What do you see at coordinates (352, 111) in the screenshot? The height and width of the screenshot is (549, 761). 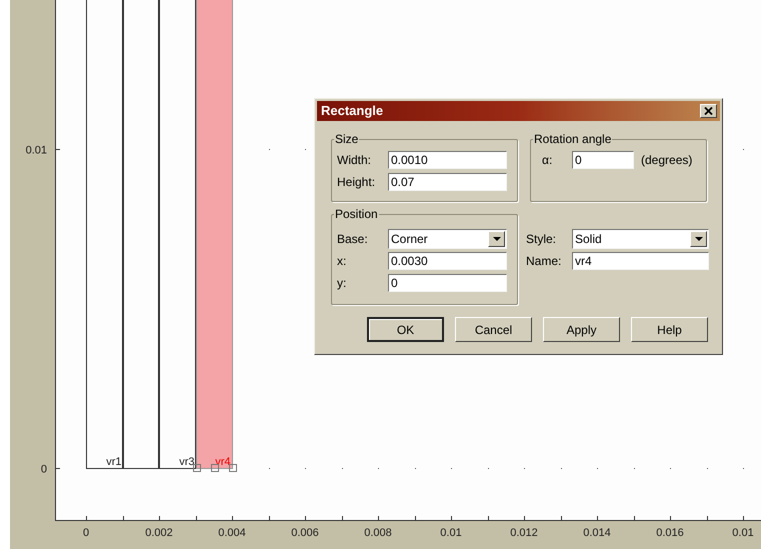 I see `window-title: Rectangle` at bounding box center [352, 111].